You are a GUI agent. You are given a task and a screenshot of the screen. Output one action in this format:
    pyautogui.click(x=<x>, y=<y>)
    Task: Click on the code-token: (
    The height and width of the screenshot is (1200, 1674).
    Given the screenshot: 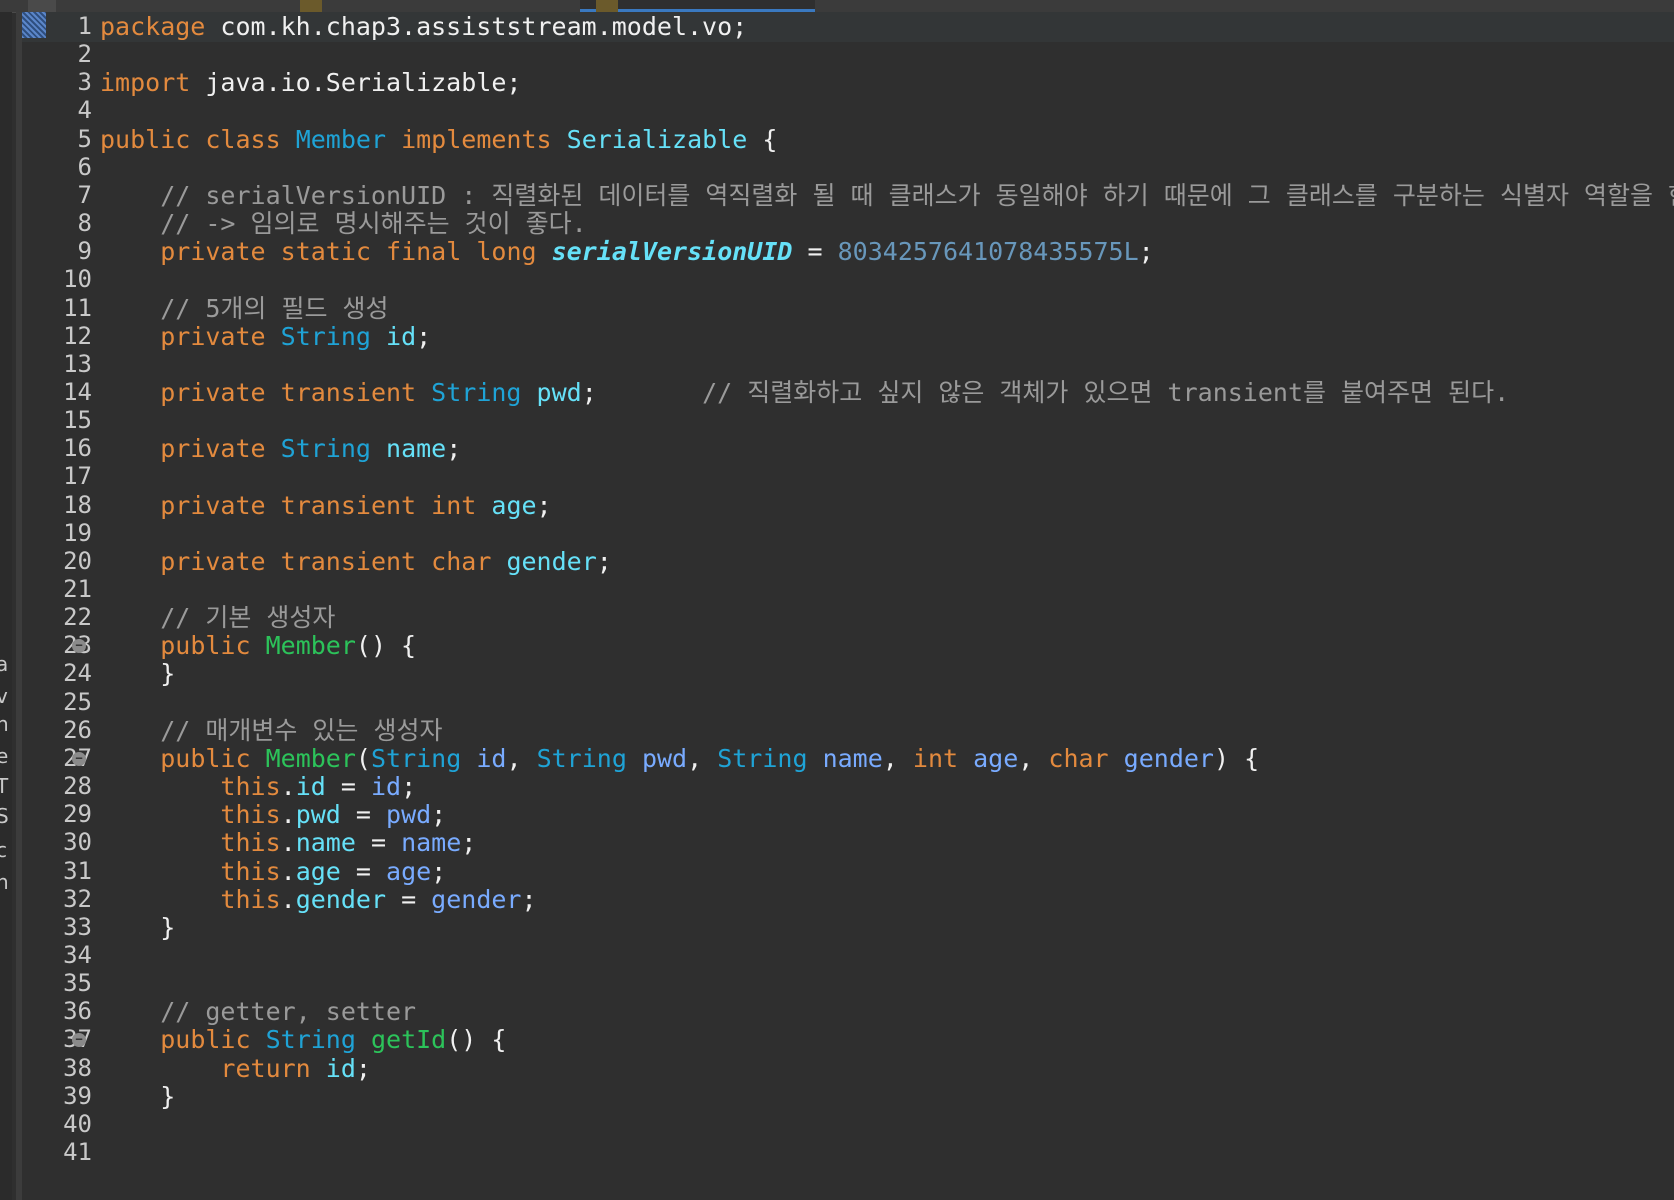 What is the action you would take?
    pyautogui.click(x=363, y=758)
    